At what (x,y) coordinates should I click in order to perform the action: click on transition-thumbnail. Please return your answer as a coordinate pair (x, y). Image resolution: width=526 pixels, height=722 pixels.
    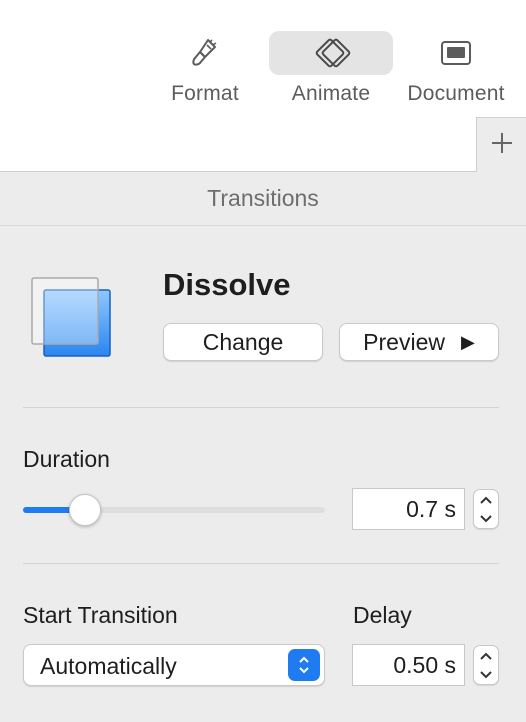
    Looking at the image, I should click on (71, 317).